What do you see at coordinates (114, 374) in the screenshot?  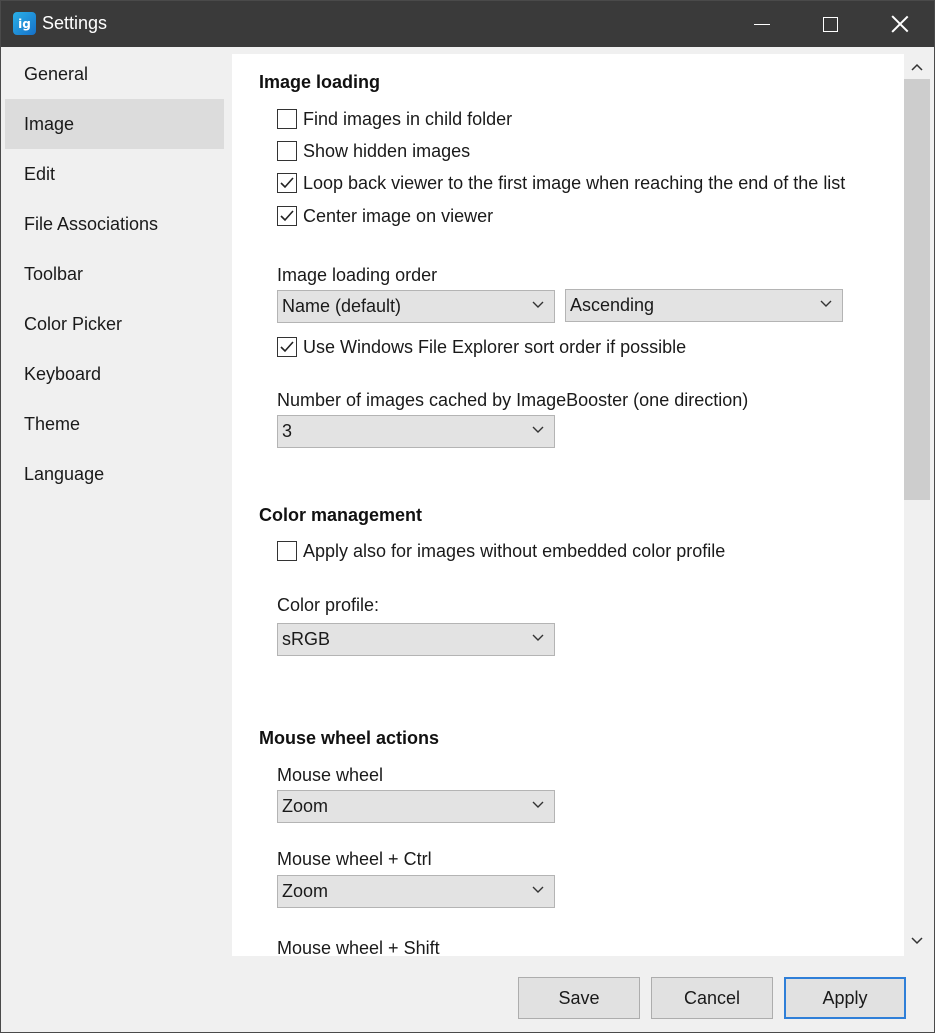 I see `sidebar-item-keyboard: Keyboard` at bounding box center [114, 374].